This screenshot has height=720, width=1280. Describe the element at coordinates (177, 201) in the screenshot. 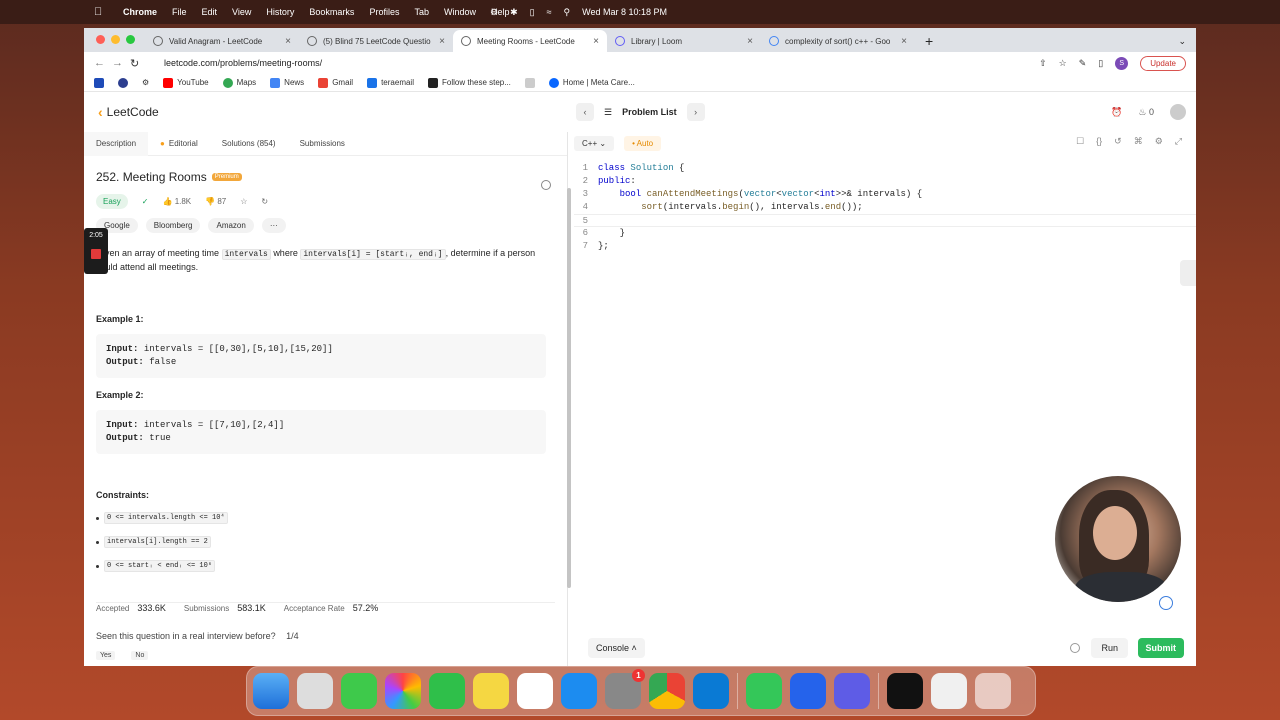

I see `like-button: 👍 1.8K` at that location.